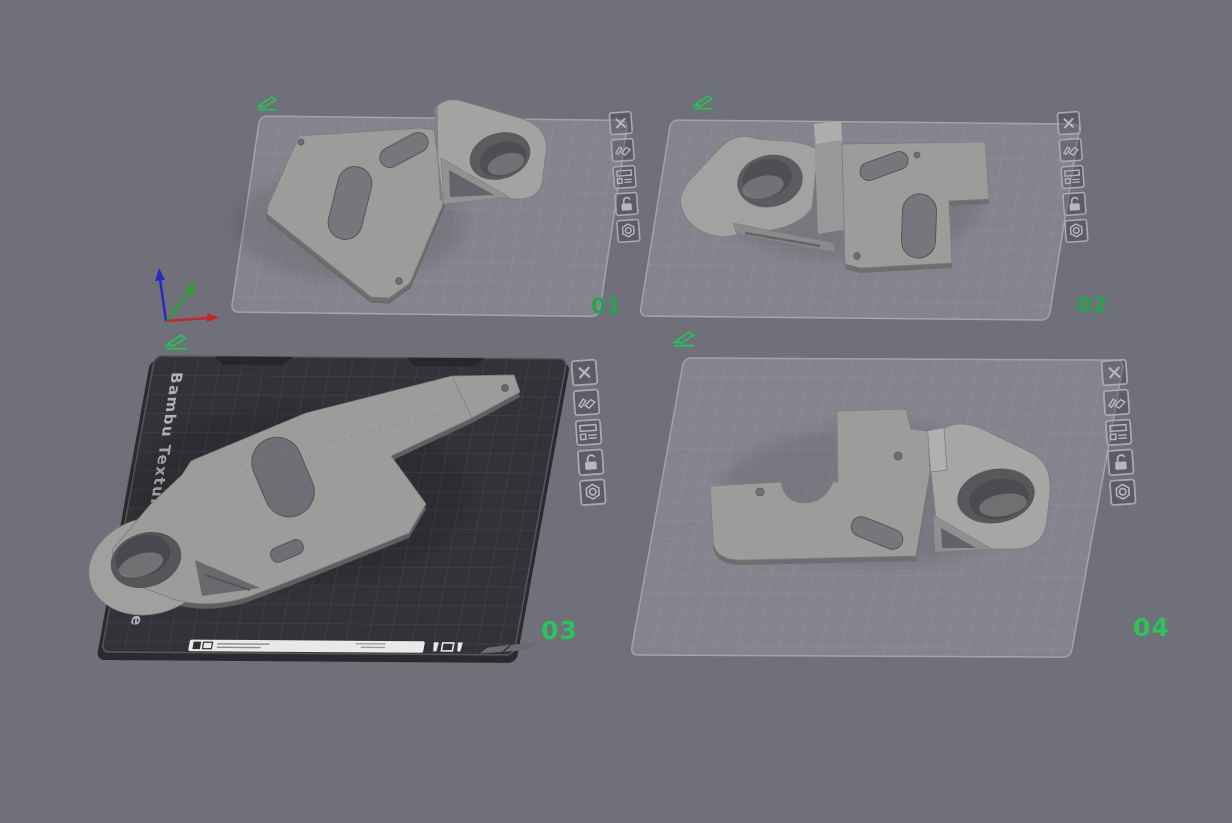  What do you see at coordinates (1151, 627) in the screenshot?
I see `plate-number: 04` at bounding box center [1151, 627].